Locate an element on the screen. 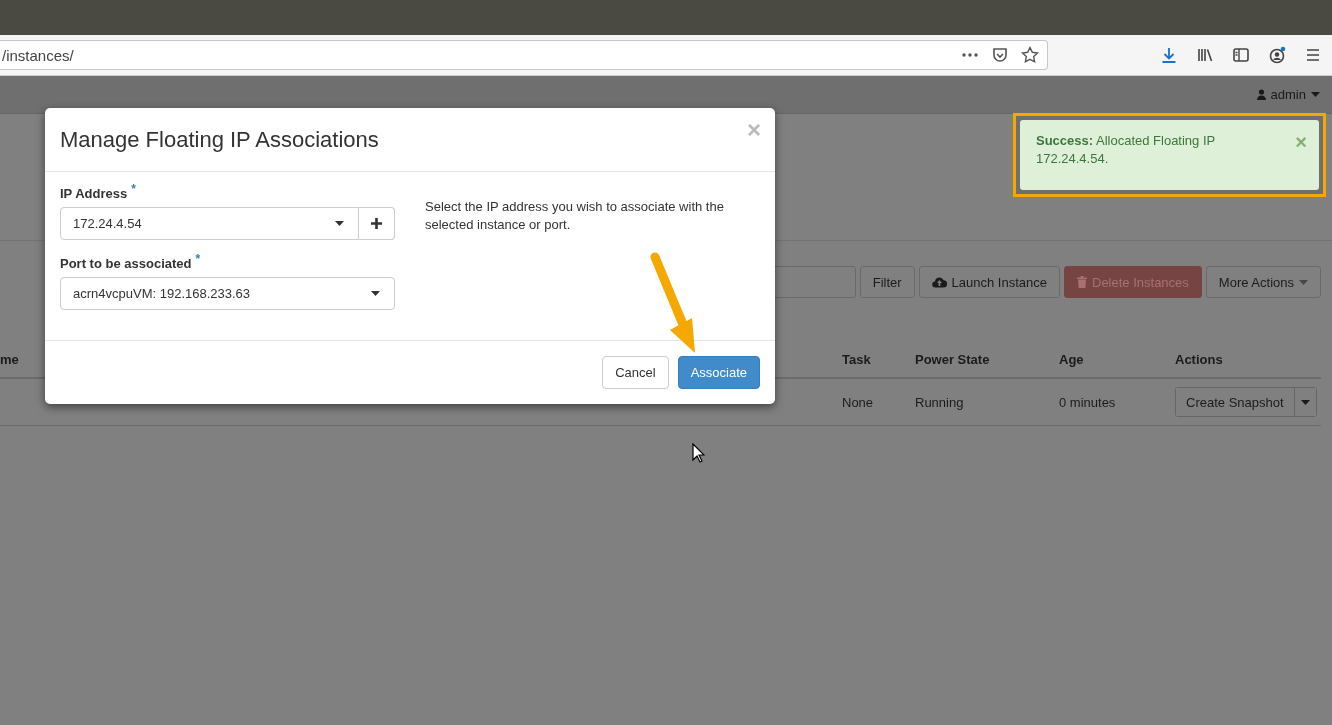  url-field: /instances/ is located at coordinates (524, 55).